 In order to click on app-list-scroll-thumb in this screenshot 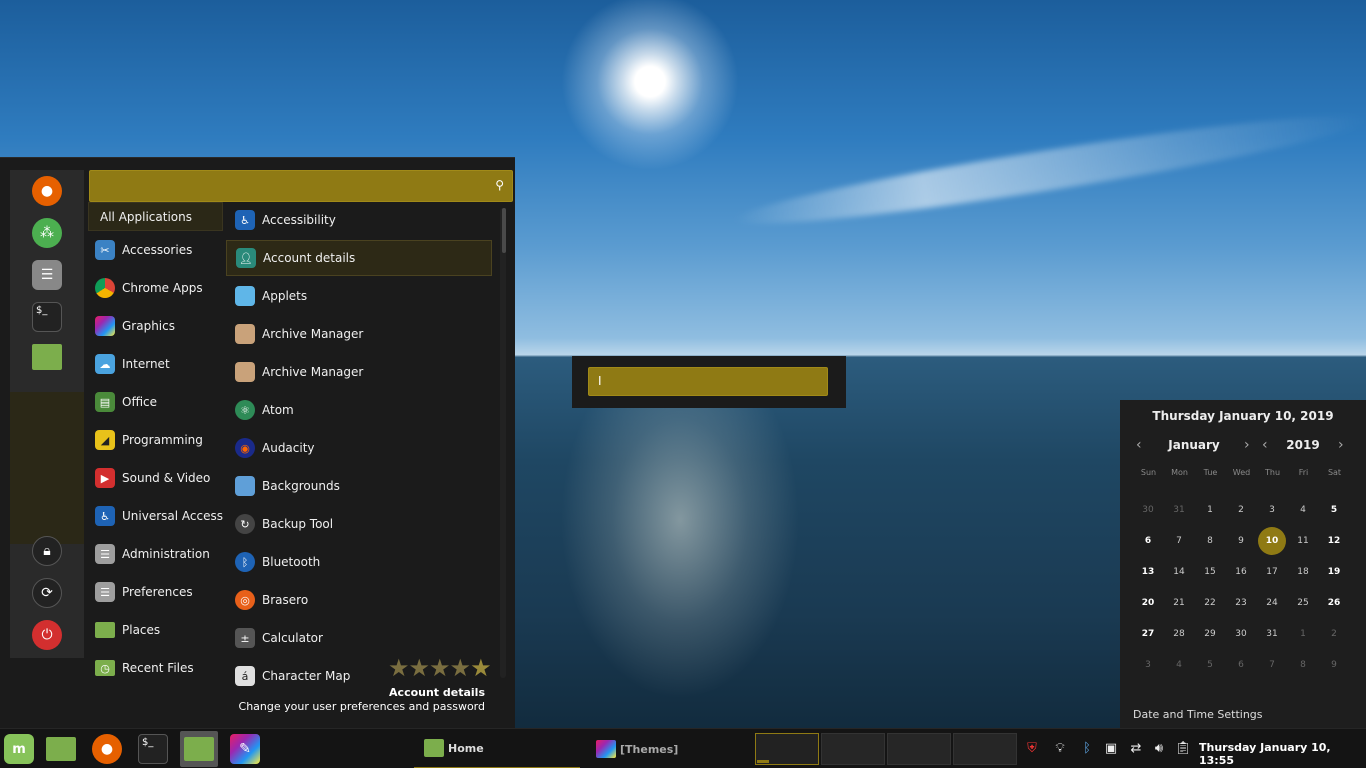, I will do `click(504, 230)`.